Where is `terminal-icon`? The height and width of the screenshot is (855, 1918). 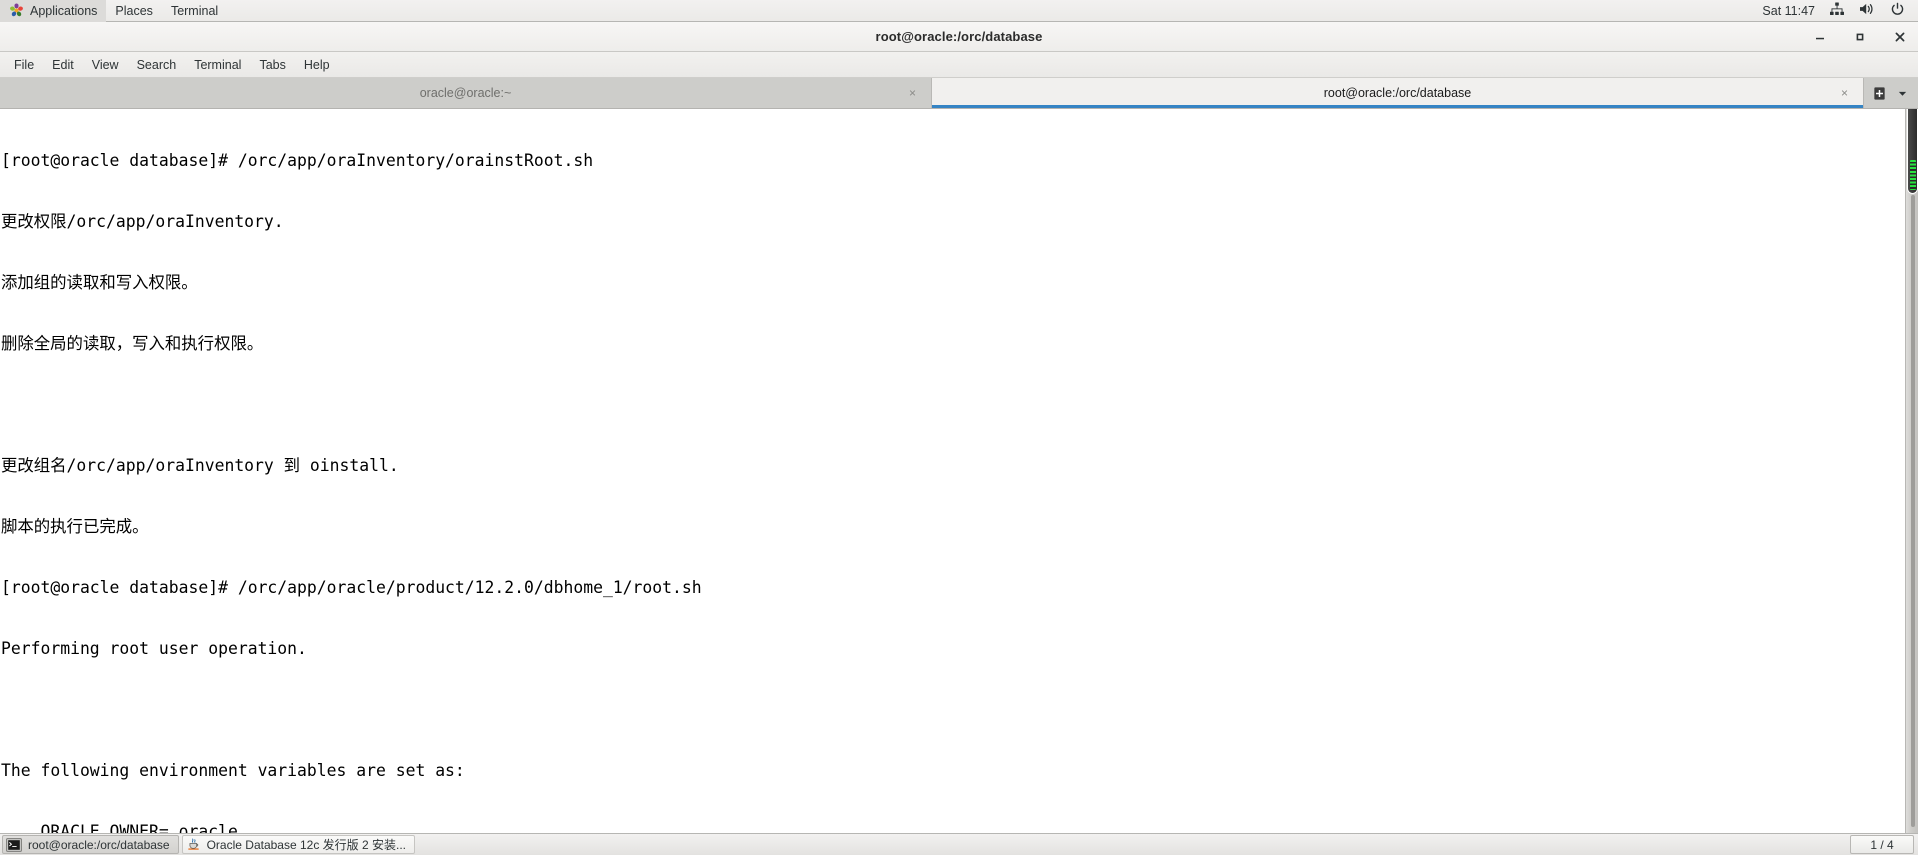 terminal-icon is located at coordinates (14, 844).